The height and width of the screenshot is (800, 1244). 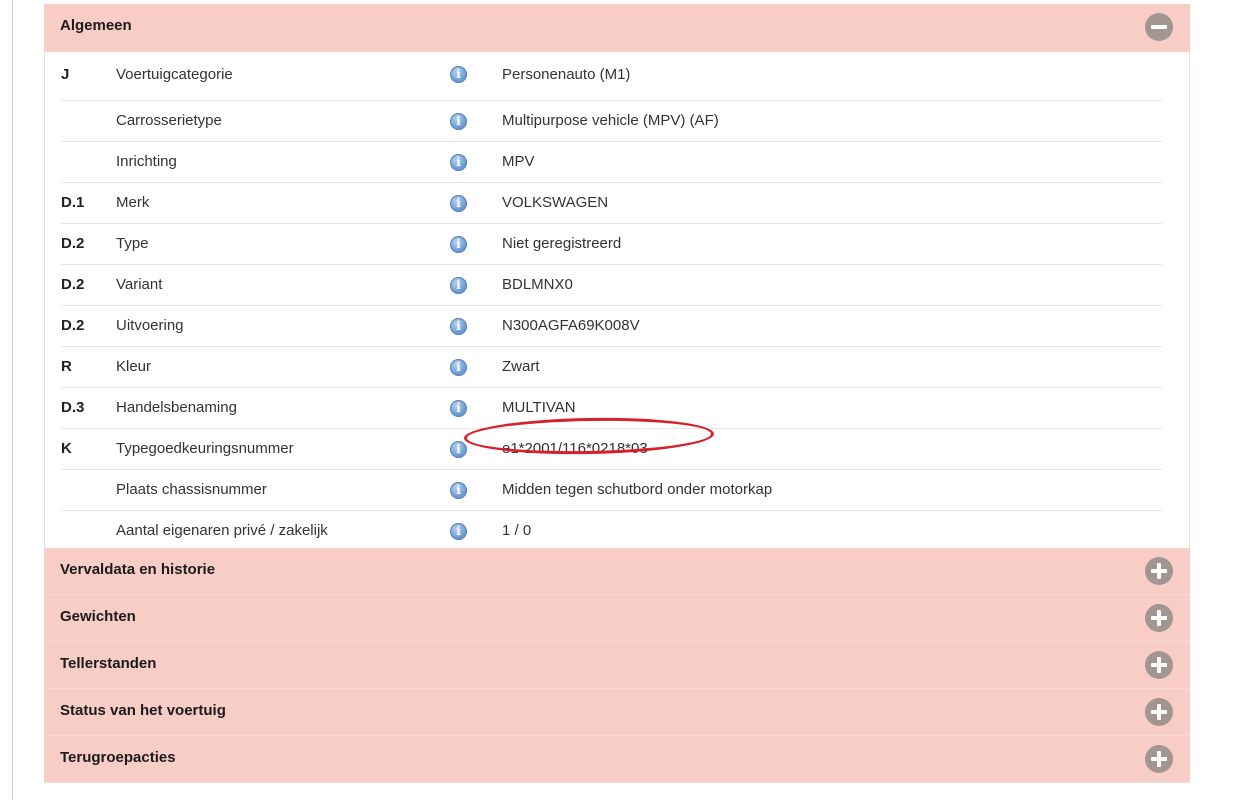 What do you see at coordinates (1159, 27) in the screenshot?
I see `minus-circle-icon` at bounding box center [1159, 27].